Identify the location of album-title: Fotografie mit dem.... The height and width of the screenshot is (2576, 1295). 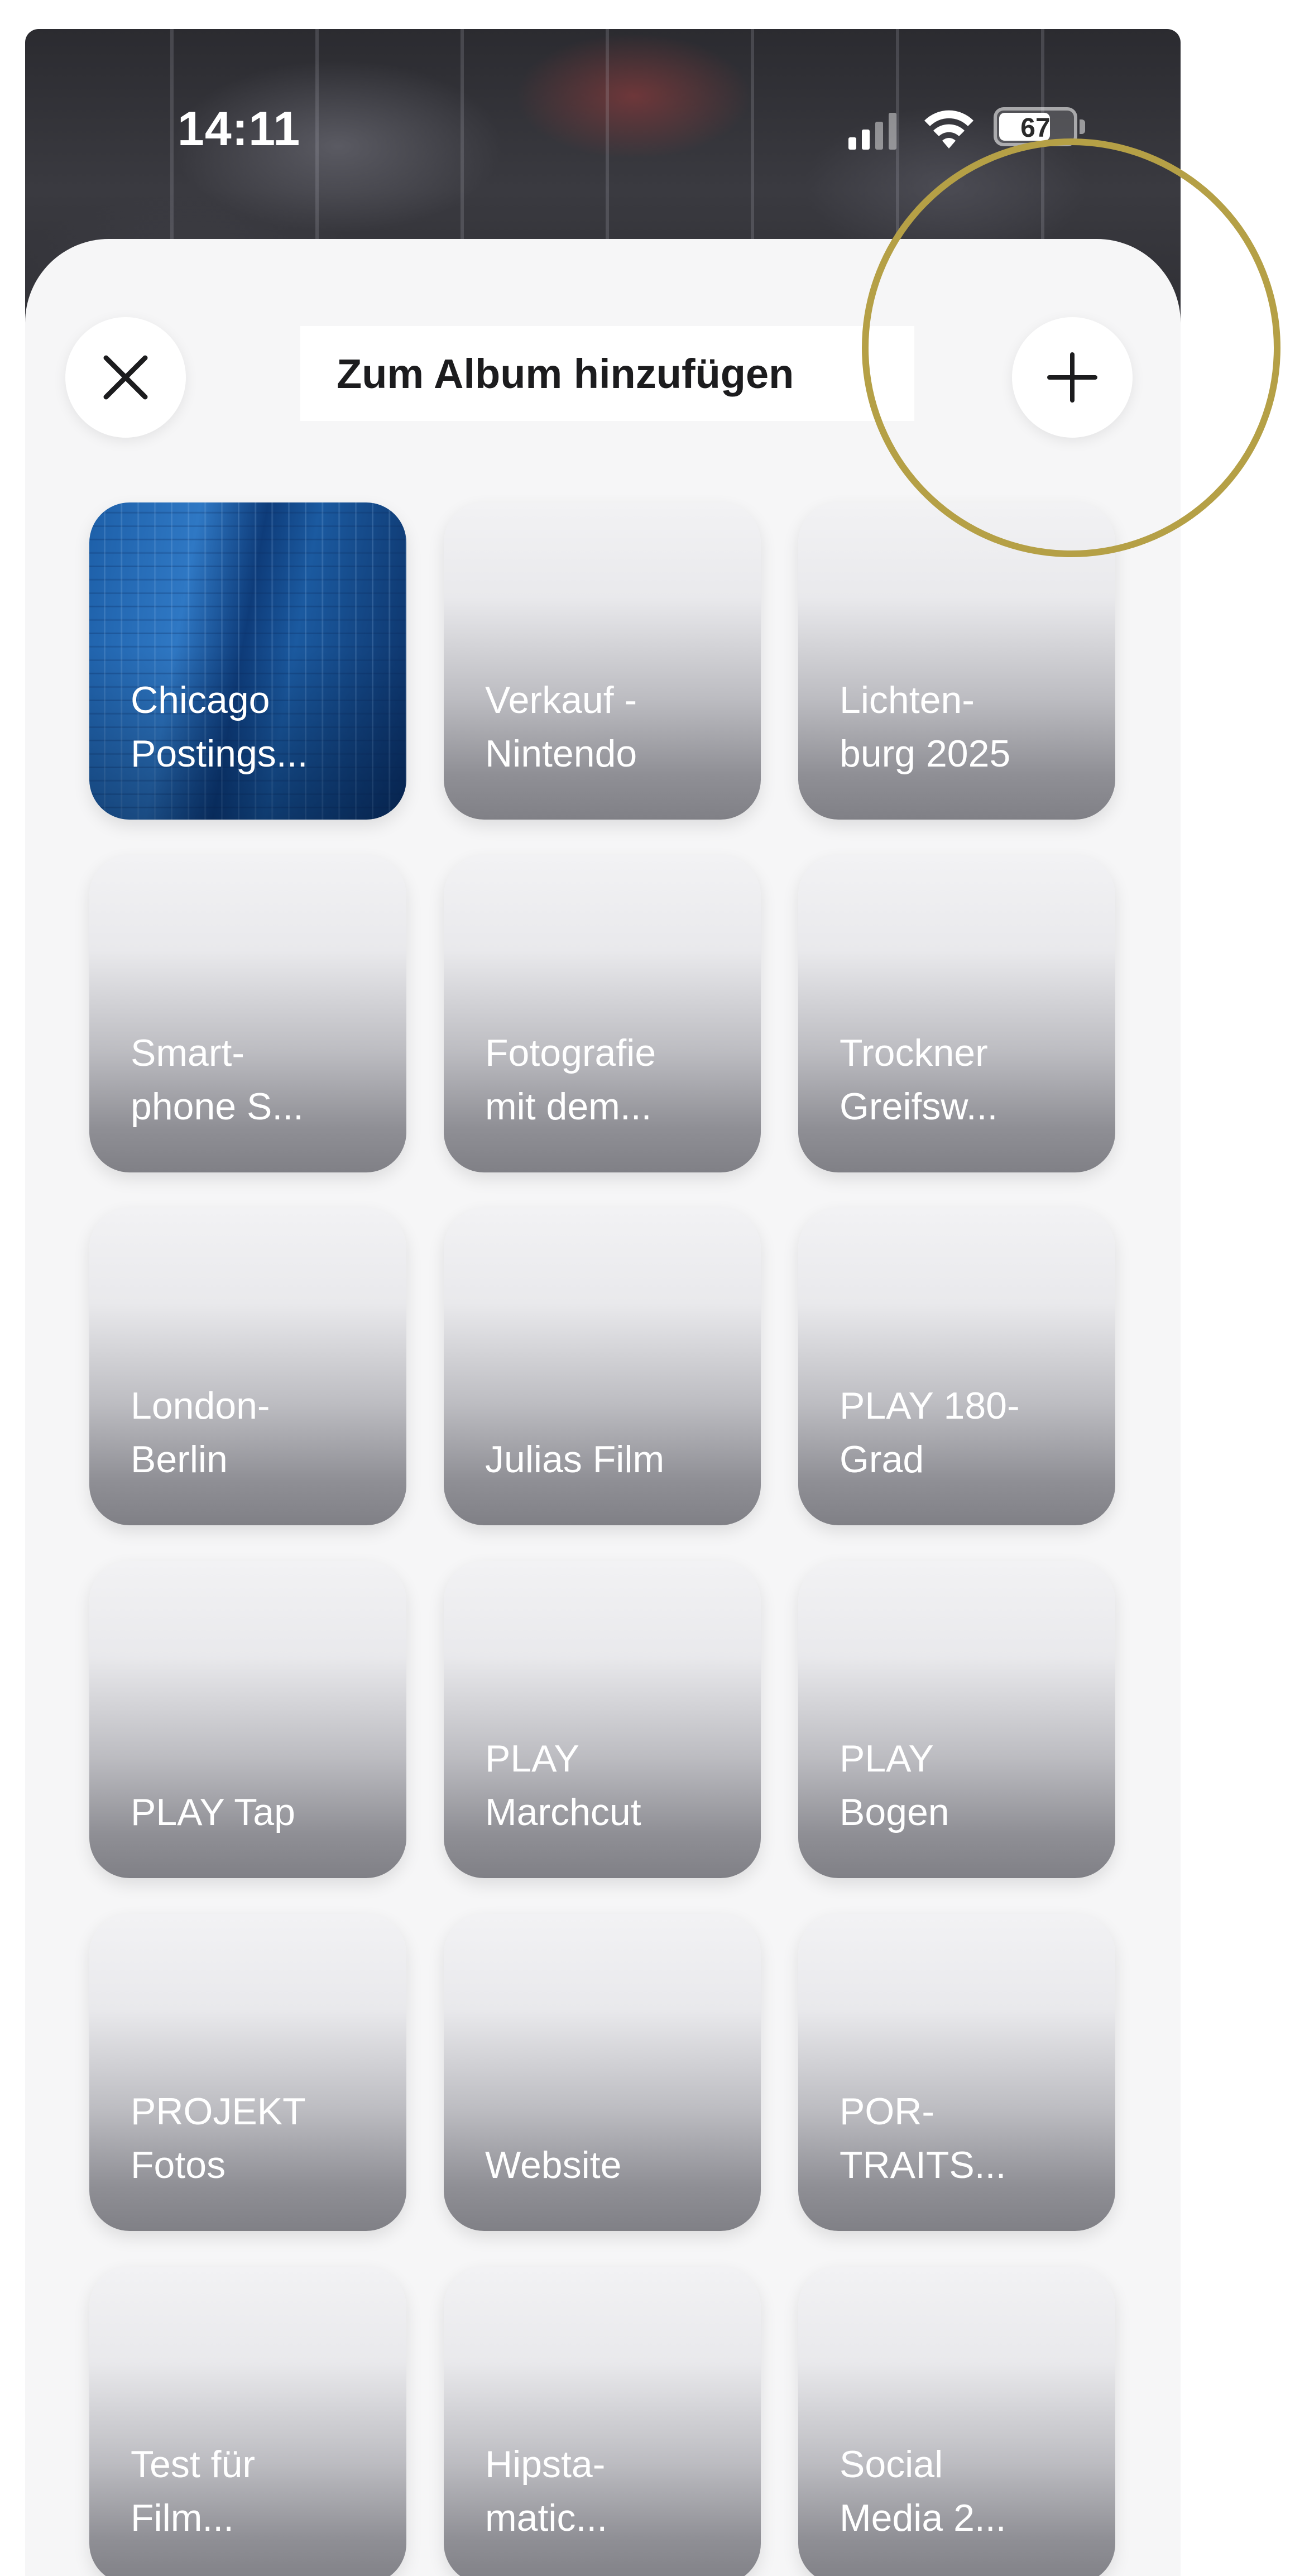
(616, 1079).